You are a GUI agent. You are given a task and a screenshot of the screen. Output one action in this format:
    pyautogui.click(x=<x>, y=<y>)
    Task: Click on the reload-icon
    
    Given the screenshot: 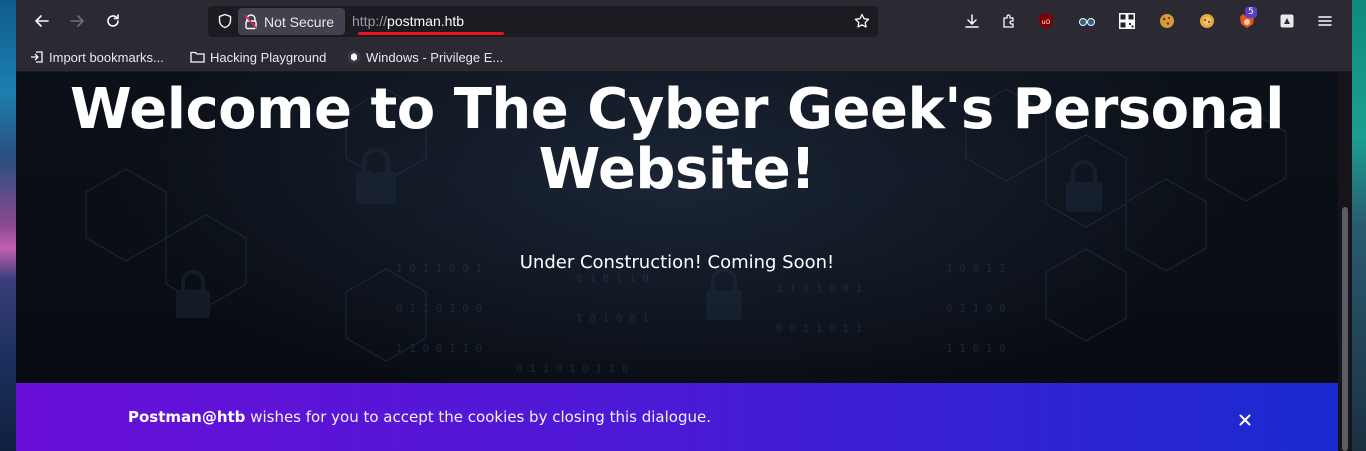 What is the action you would take?
    pyautogui.click(x=113, y=20)
    